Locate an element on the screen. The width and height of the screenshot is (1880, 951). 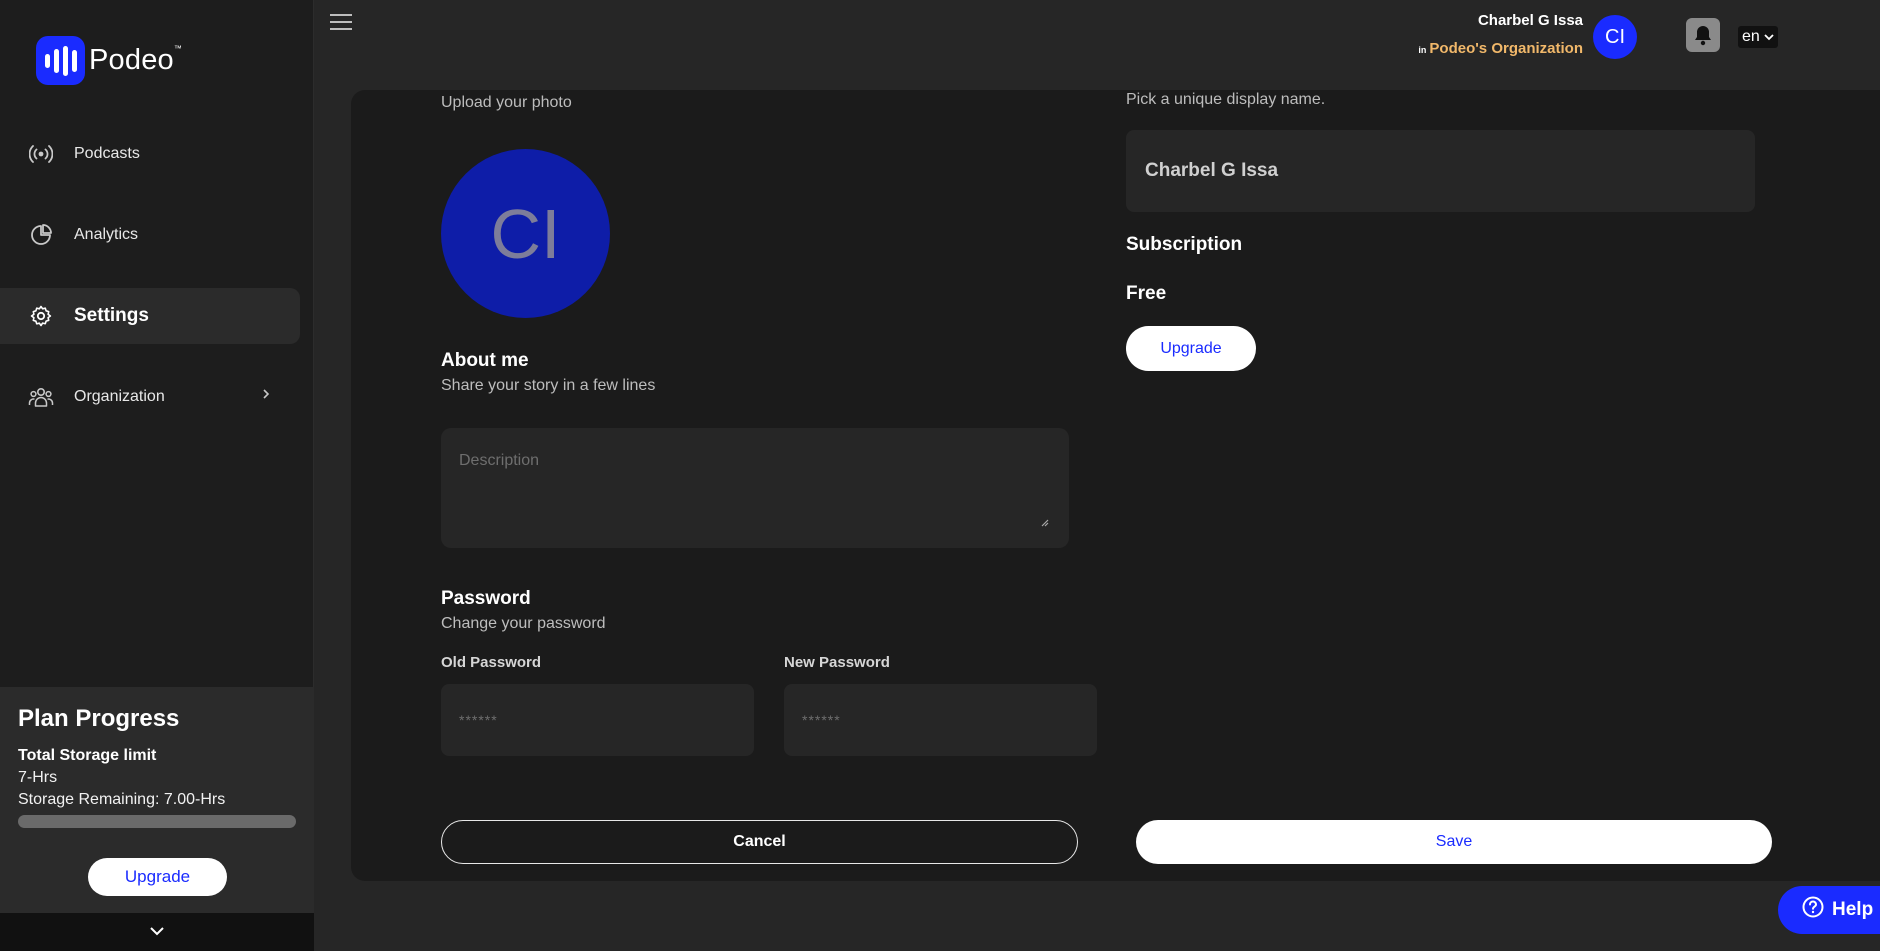
sidebar-collapse-toggle is located at coordinates (157, 932).